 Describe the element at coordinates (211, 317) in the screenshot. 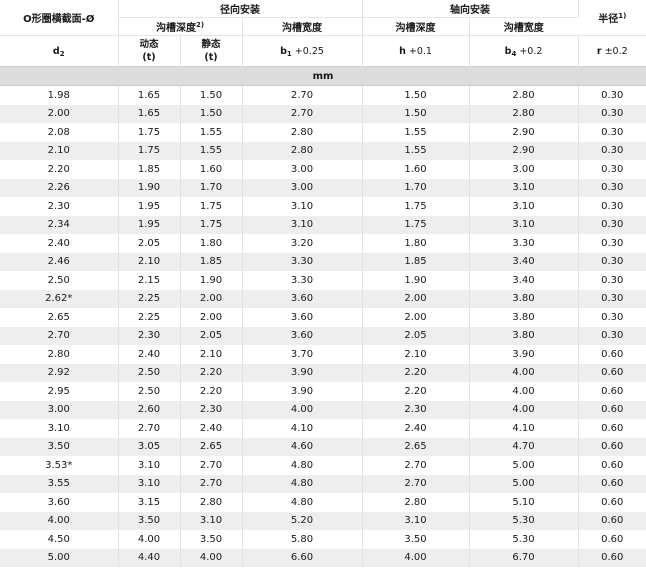

I see `cell-radial-depth-static: 2.00` at that location.